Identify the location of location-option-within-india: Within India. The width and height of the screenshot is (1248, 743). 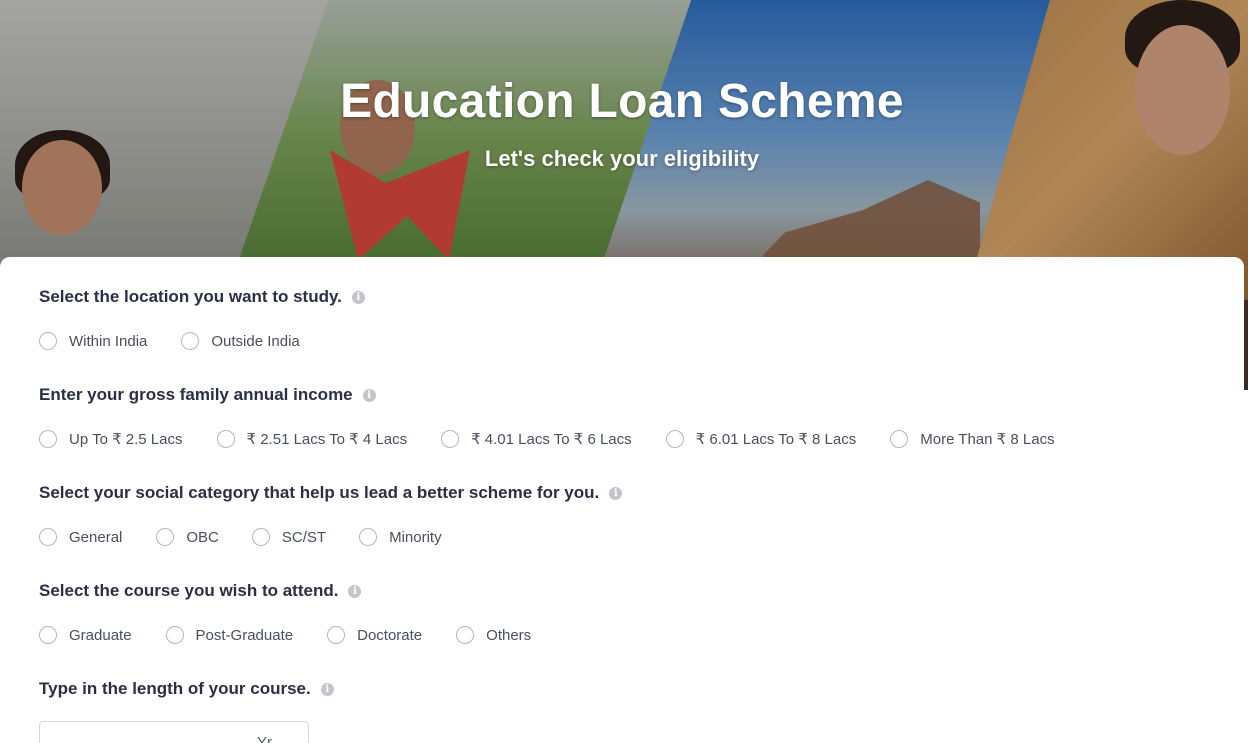
(93, 341).